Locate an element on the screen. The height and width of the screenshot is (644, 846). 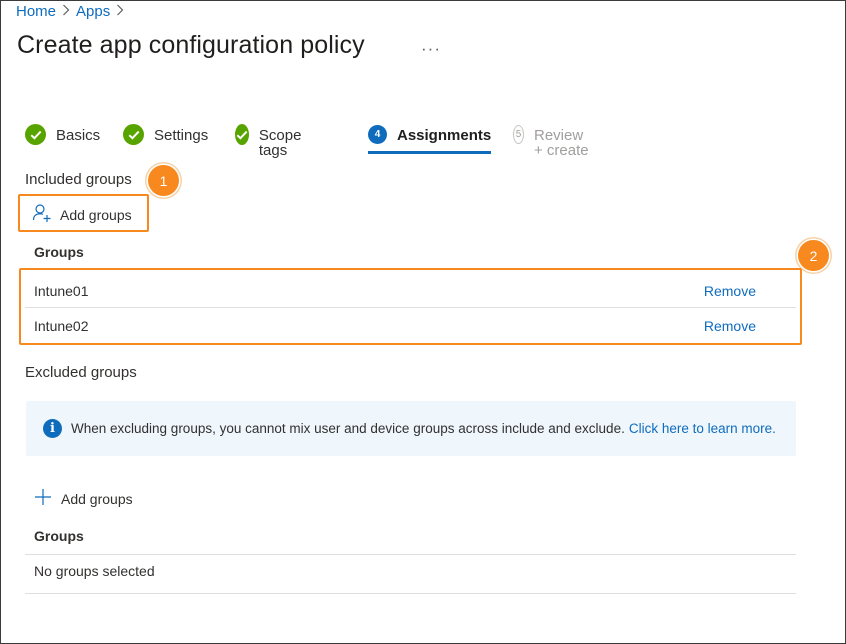
tab-basics: Basics is located at coordinates (62, 138).